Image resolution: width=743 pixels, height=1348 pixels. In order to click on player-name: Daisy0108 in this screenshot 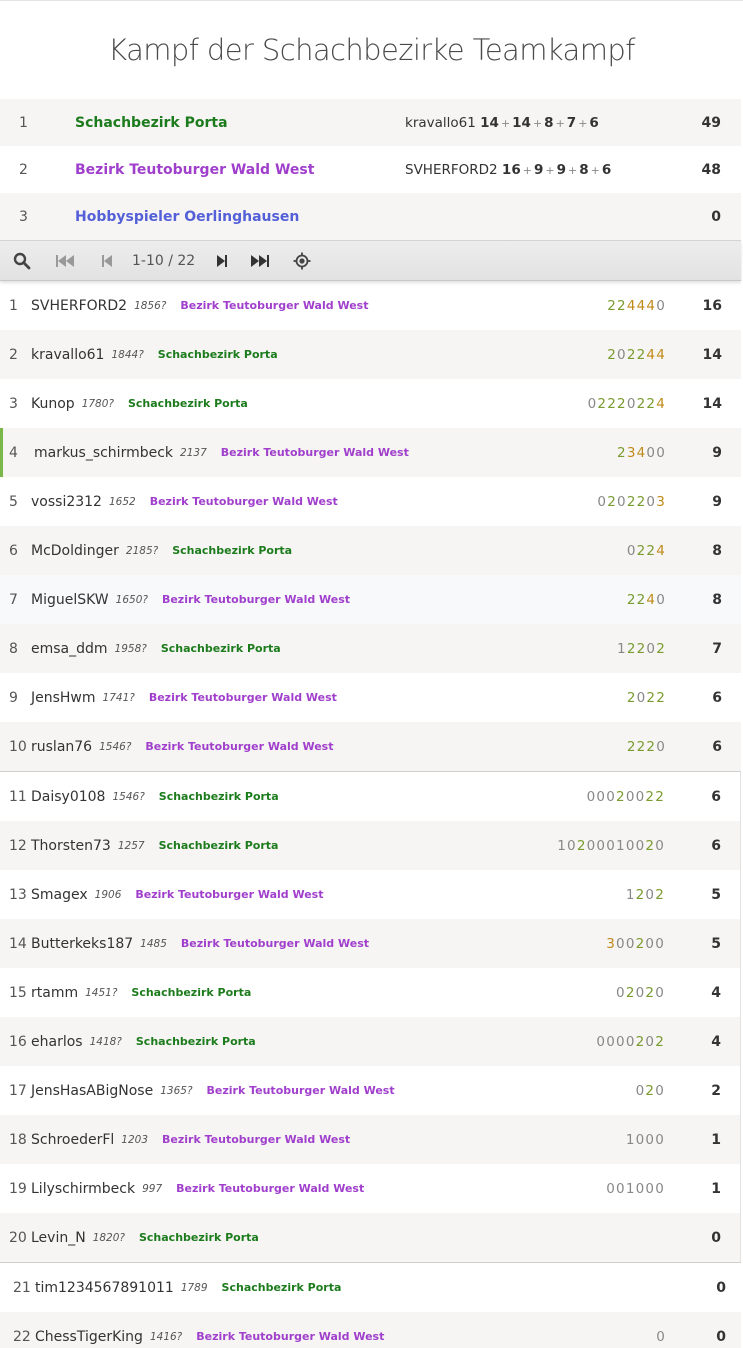, I will do `click(68, 797)`.